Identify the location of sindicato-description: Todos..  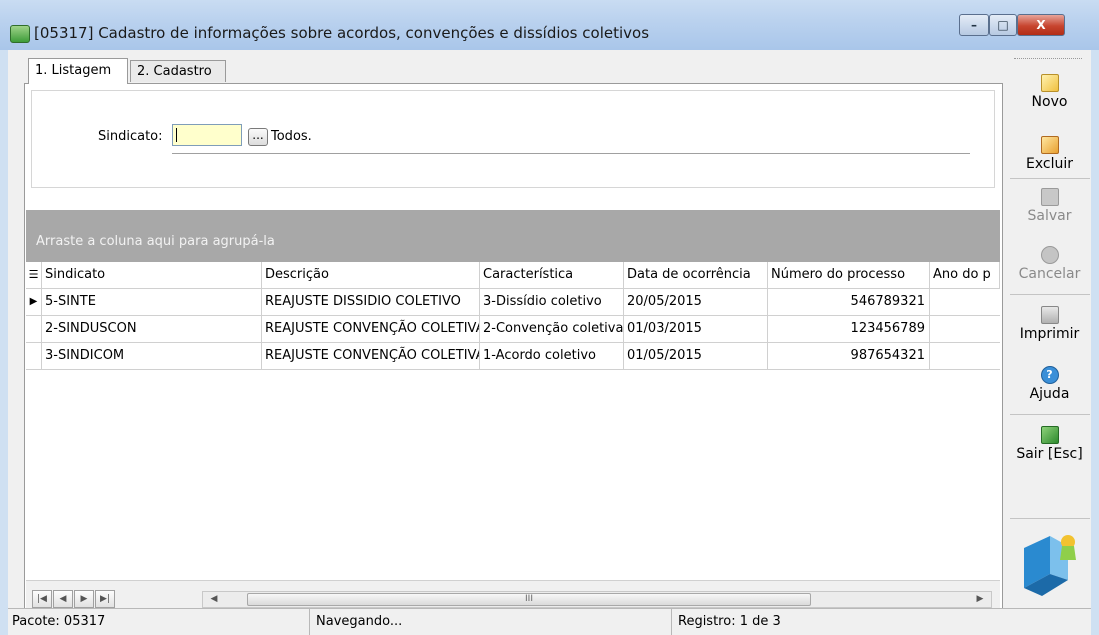
(291, 136).